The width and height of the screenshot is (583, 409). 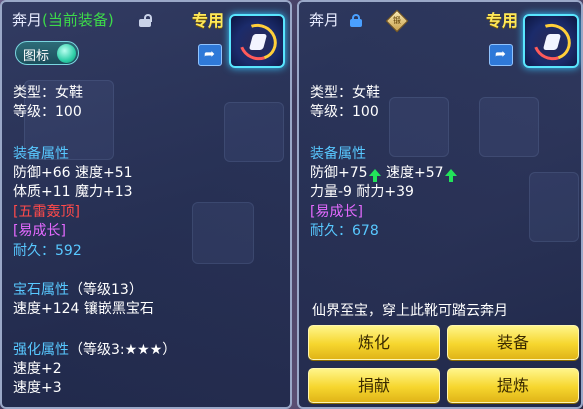 I want to click on current-equipped-label: (当前装备), so click(x=78, y=20).